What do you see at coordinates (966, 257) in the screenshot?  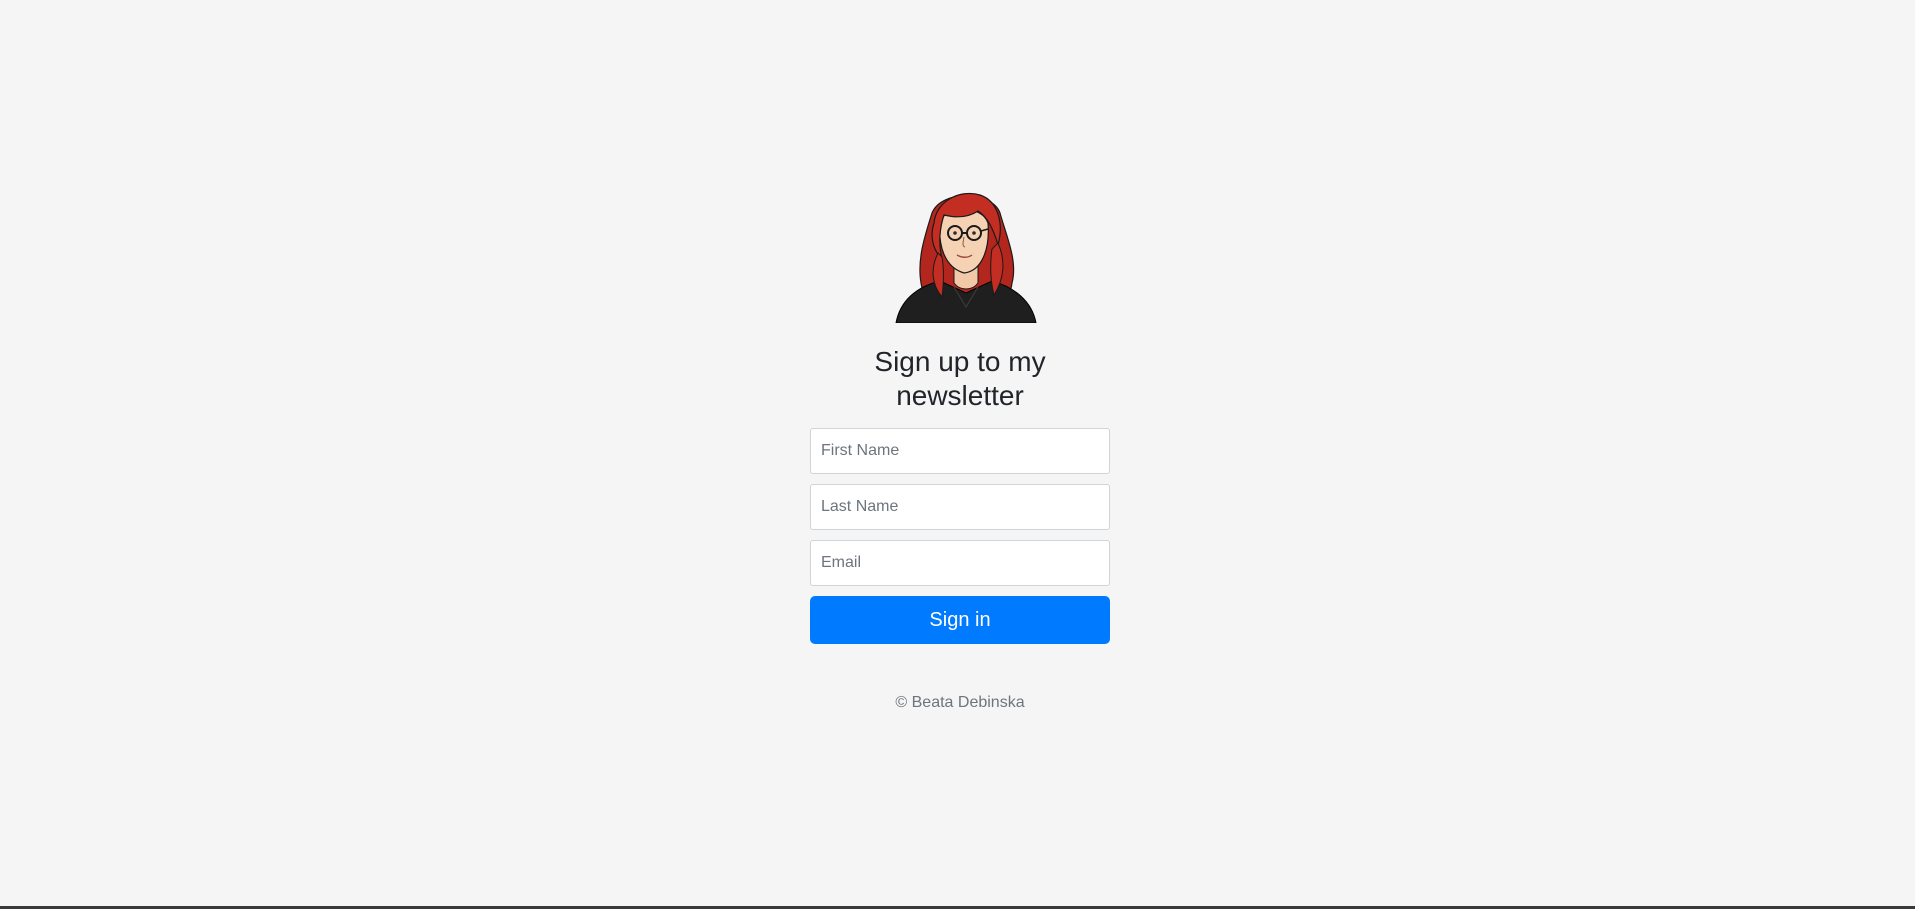 I see `avatar-icon` at bounding box center [966, 257].